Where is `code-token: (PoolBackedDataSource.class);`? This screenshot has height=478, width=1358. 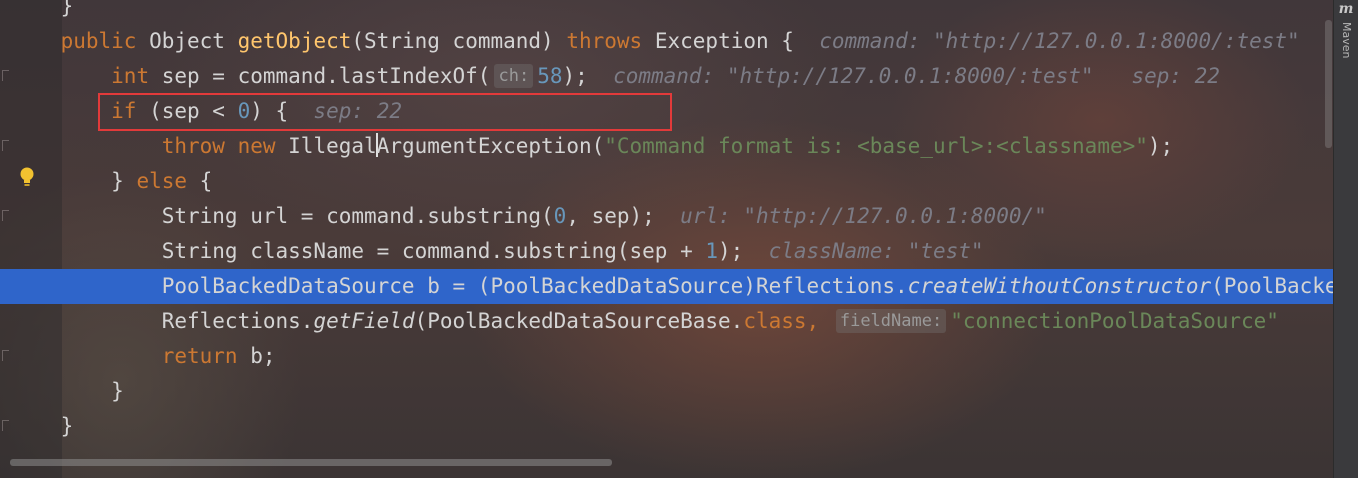
code-token: (PoolBackedDataSource.class); is located at coordinates (1272, 286).